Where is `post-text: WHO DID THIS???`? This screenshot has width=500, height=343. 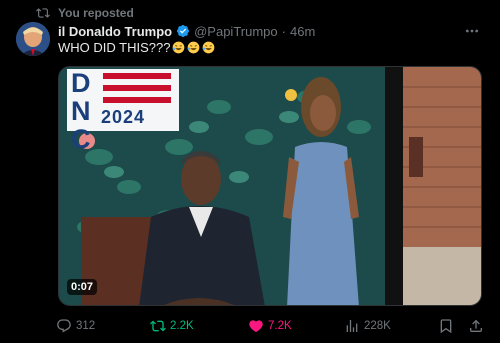 post-text: WHO DID THIS??? is located at coordinates (136, 47).